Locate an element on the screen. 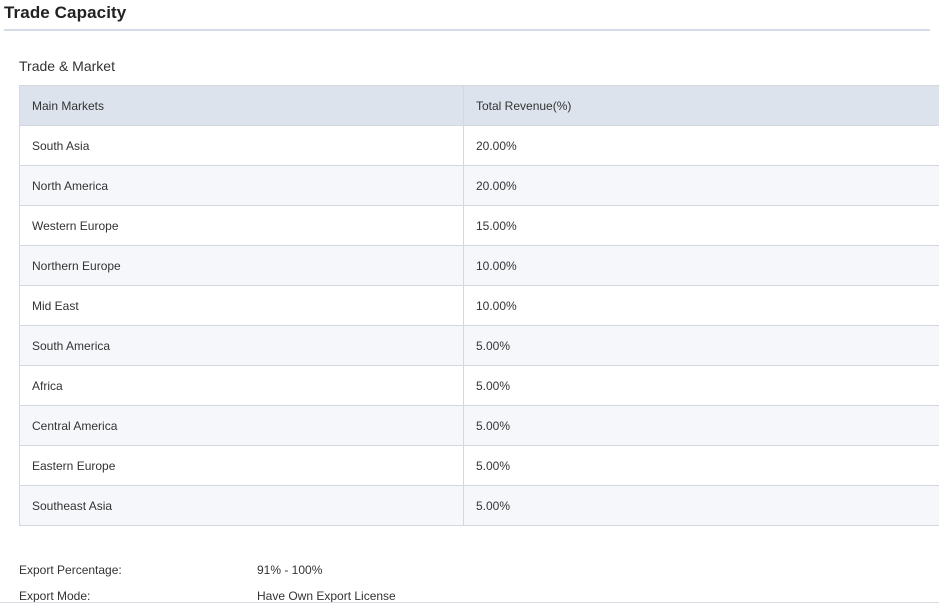 The height and width of the screenshot is (604, 939). market-cell: Northern Europe is located at coordinates (241, 265).